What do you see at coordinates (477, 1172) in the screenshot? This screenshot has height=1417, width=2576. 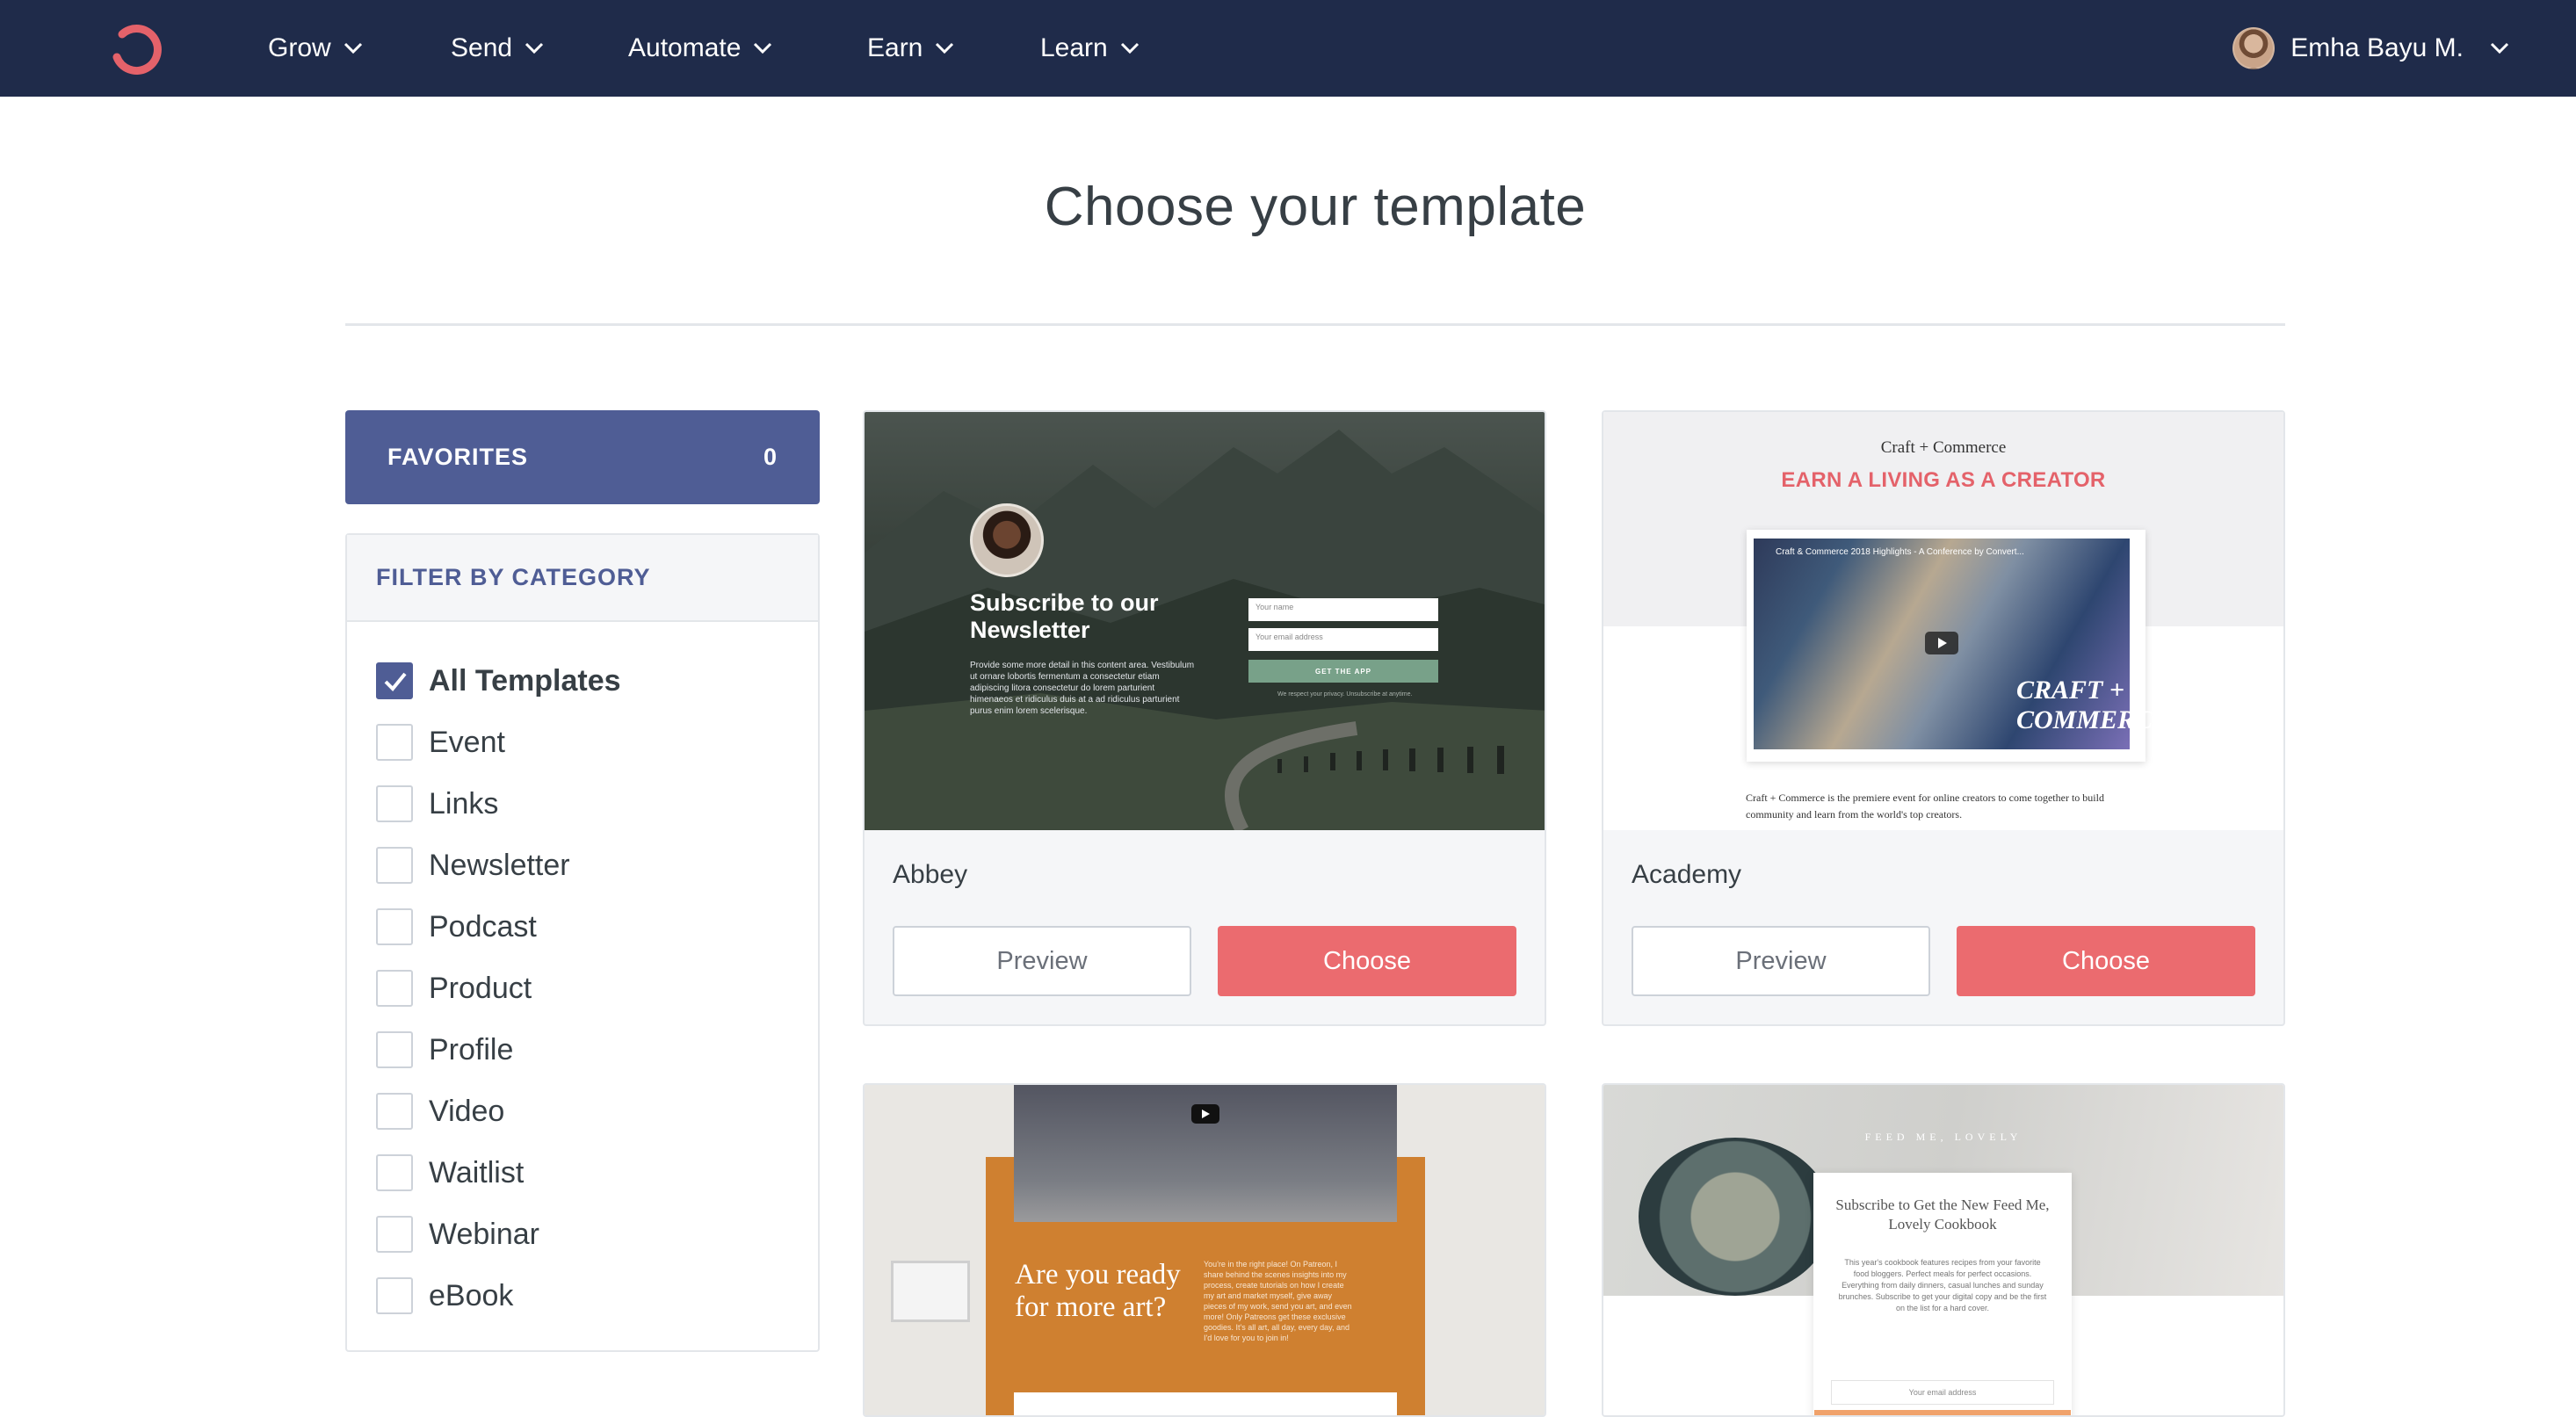 I see `category-label: Waitlist` at bounding box center [477, 1172].